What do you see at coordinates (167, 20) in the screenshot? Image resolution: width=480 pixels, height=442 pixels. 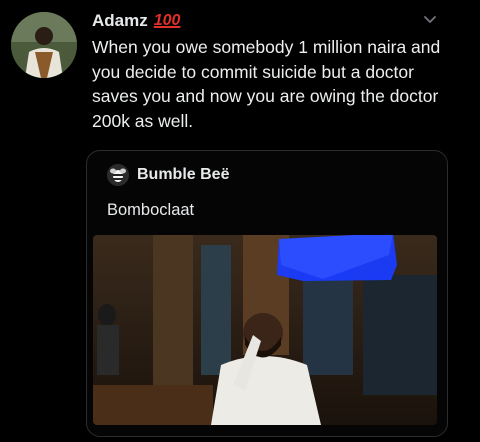 I see `hundred-points-icon: 100` at bounding box center [167, 20].